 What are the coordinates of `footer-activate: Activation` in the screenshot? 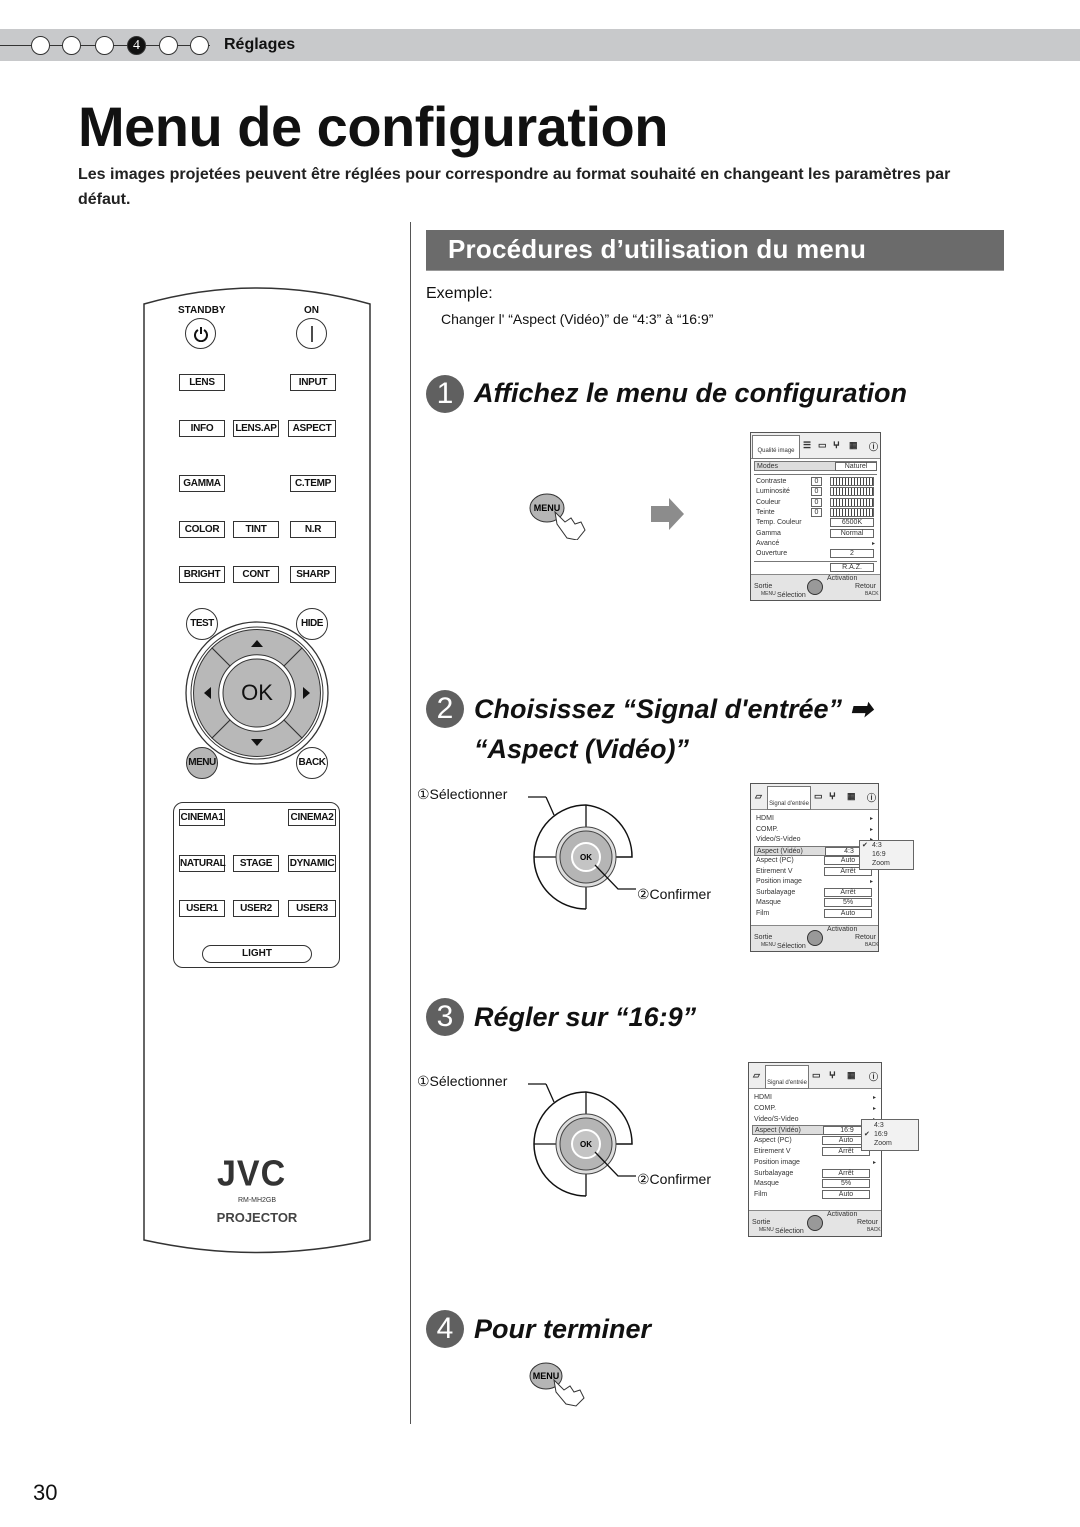 It's located at (842, 1214).